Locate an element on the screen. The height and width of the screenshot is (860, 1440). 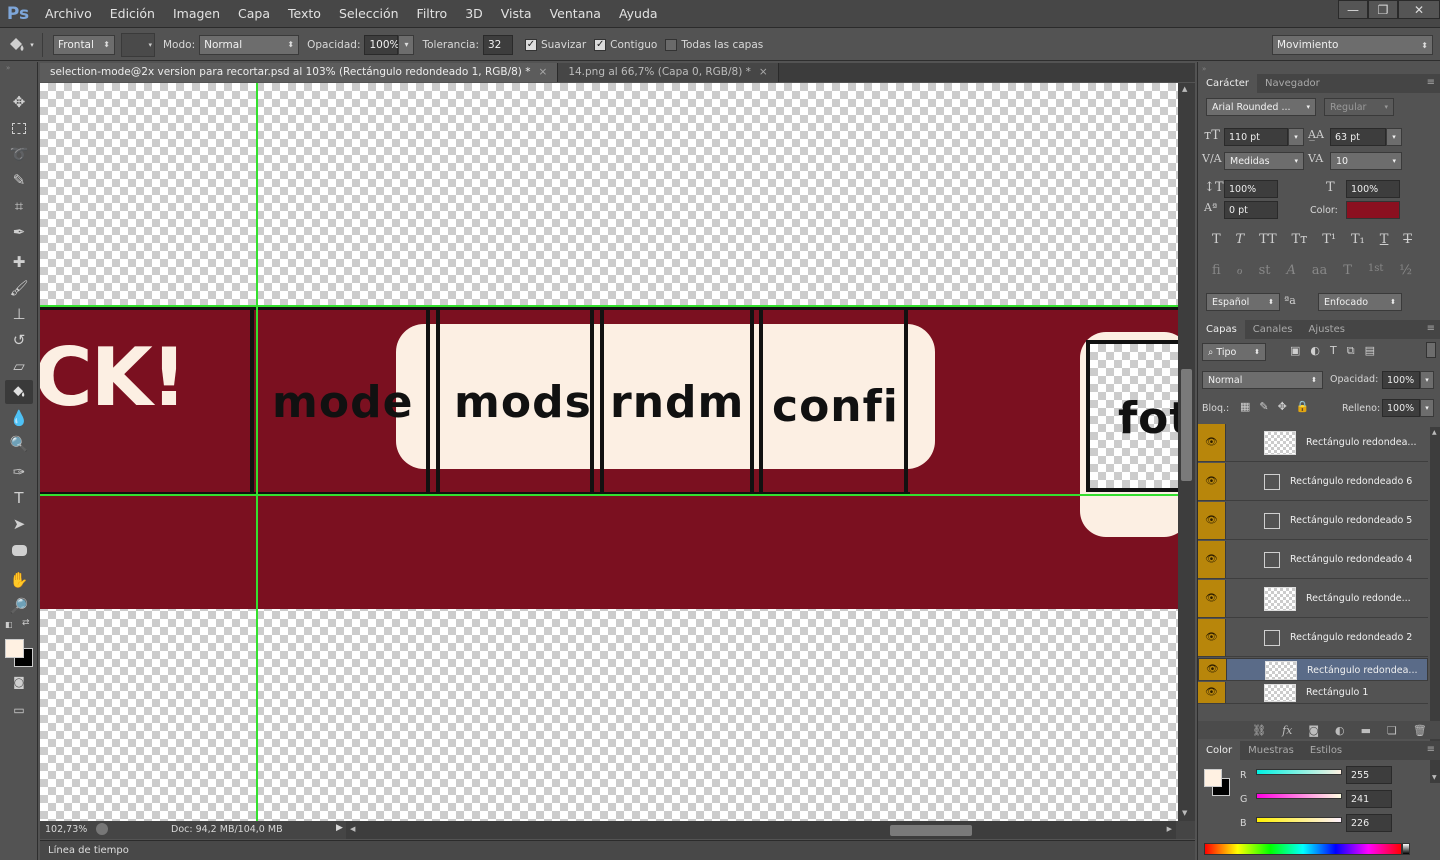
layer-row: 👁 Rectángulo 1 is located at coordinates (1313, 693).